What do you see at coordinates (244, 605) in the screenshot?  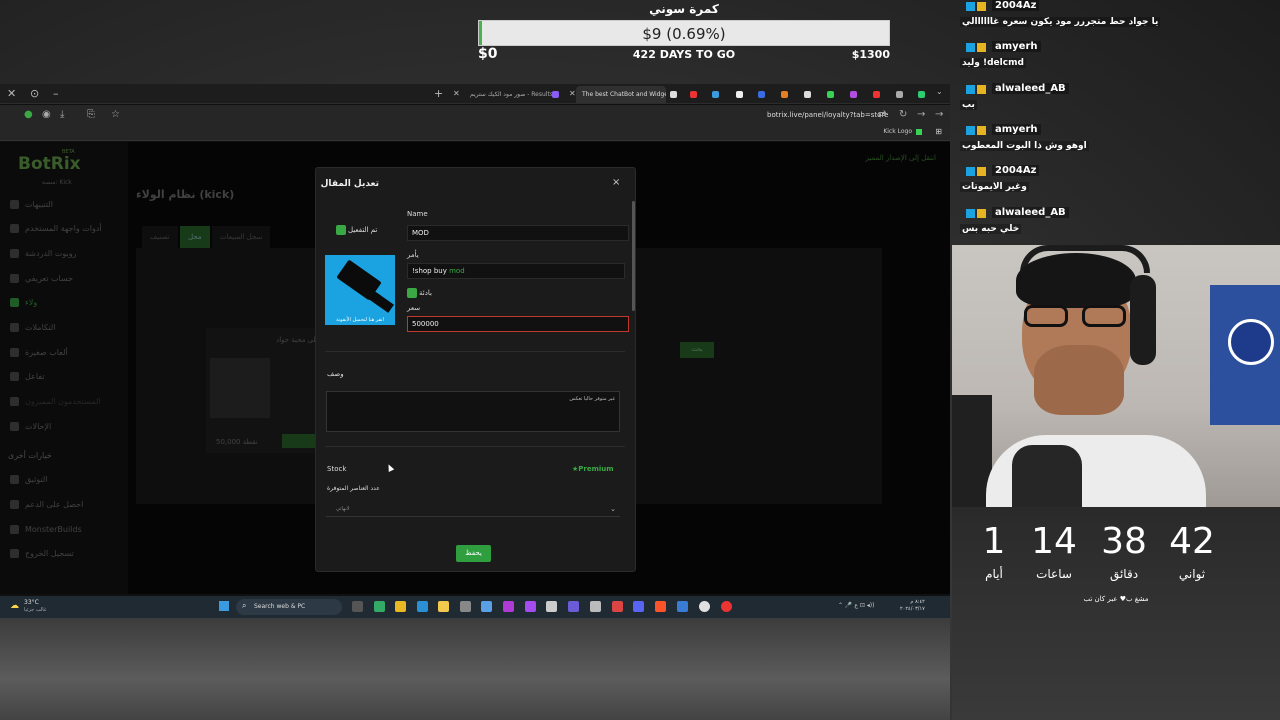 I see `search-icon: ⌕` at bounding box center [244, 605].